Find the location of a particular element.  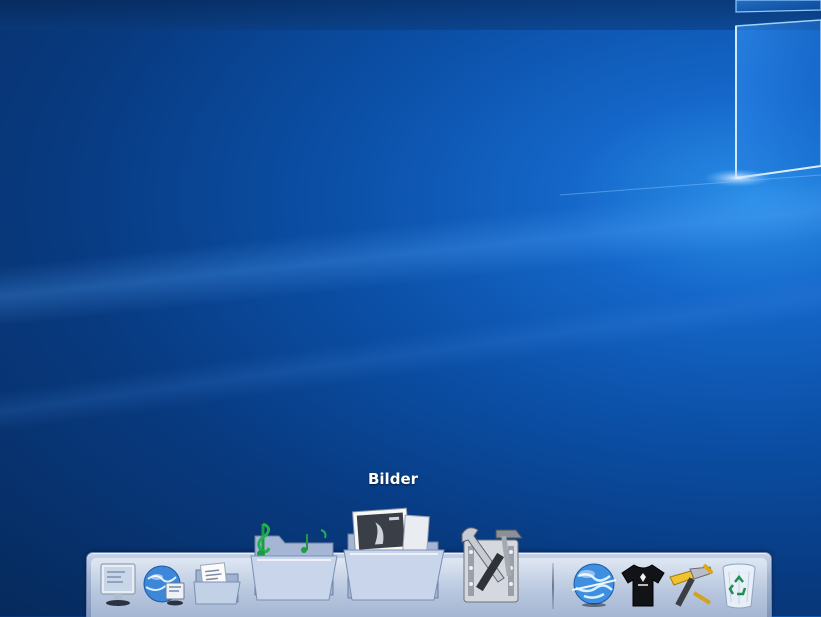

tshirt-icon is located at coordinates (643, 585).